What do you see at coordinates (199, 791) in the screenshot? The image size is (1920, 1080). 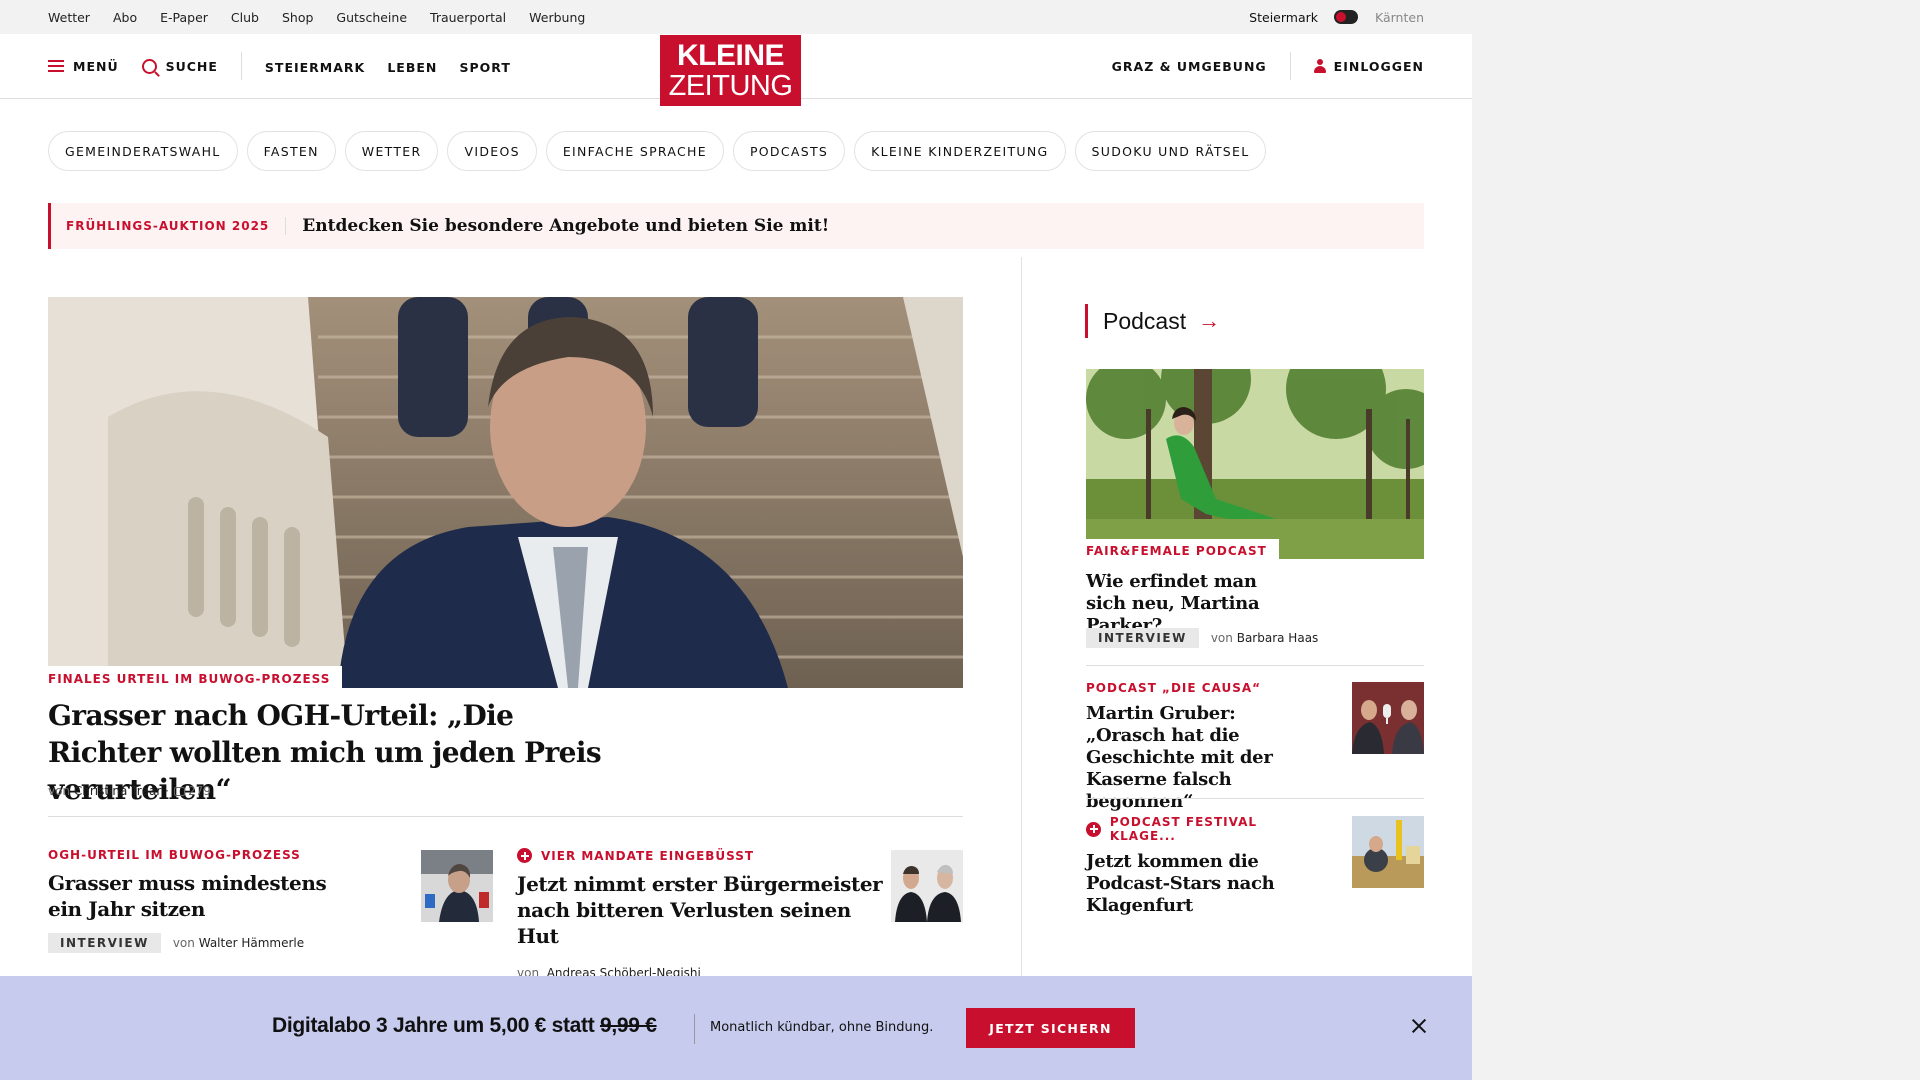 I see `comment-count: 279` at bounding box center [199, 791].